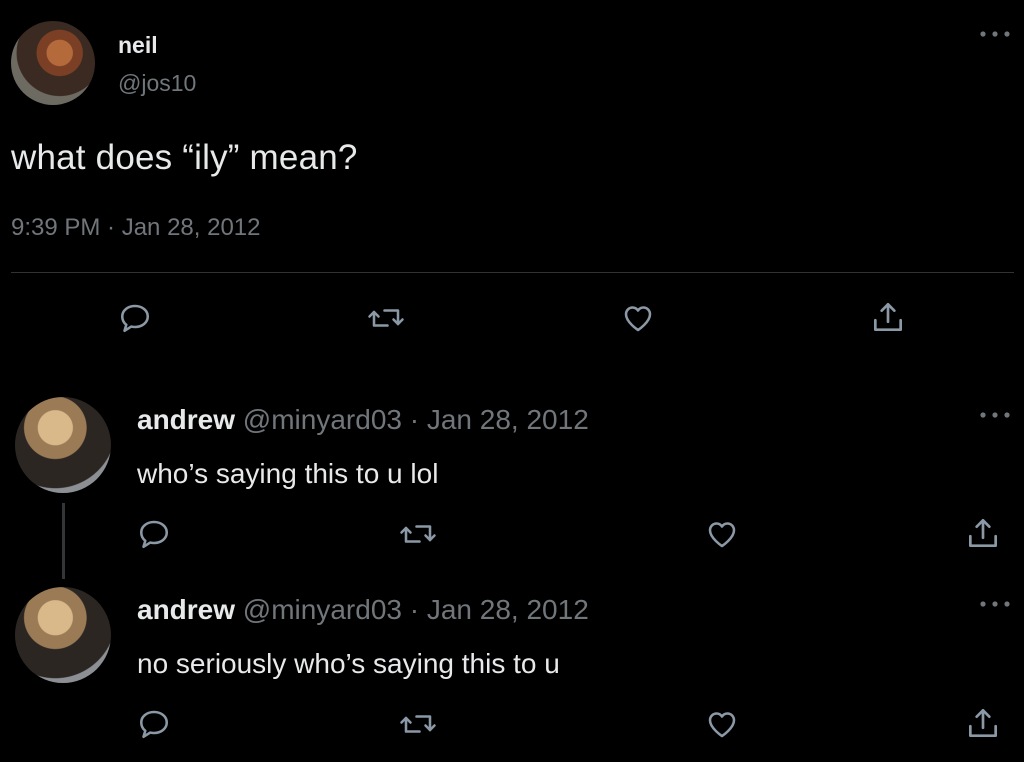 This screenshot has height=762, width=1024. I want to click on tweet-text: what does “ily” mean?, so click(184, 157).